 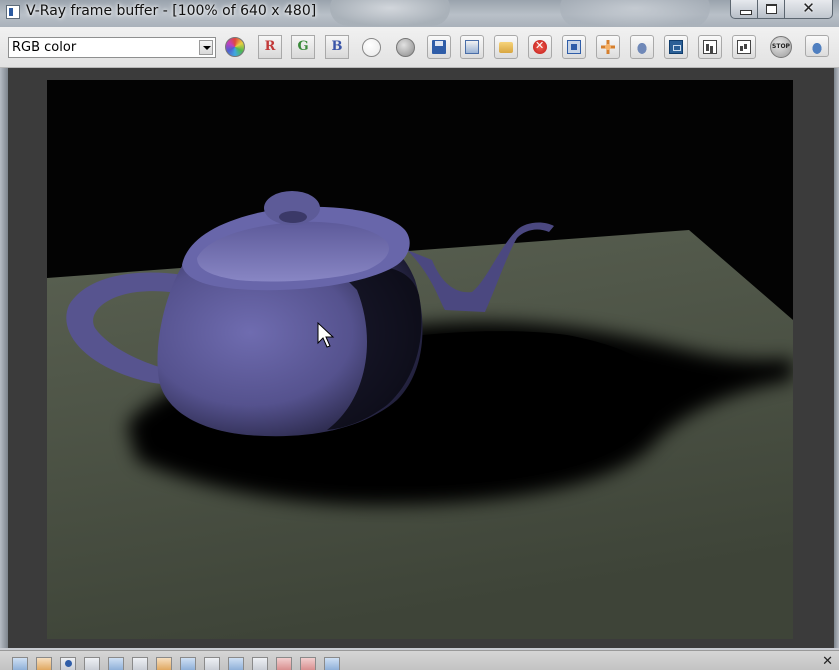 I want to click on track-mouse-button, so click(x=608, y=47).